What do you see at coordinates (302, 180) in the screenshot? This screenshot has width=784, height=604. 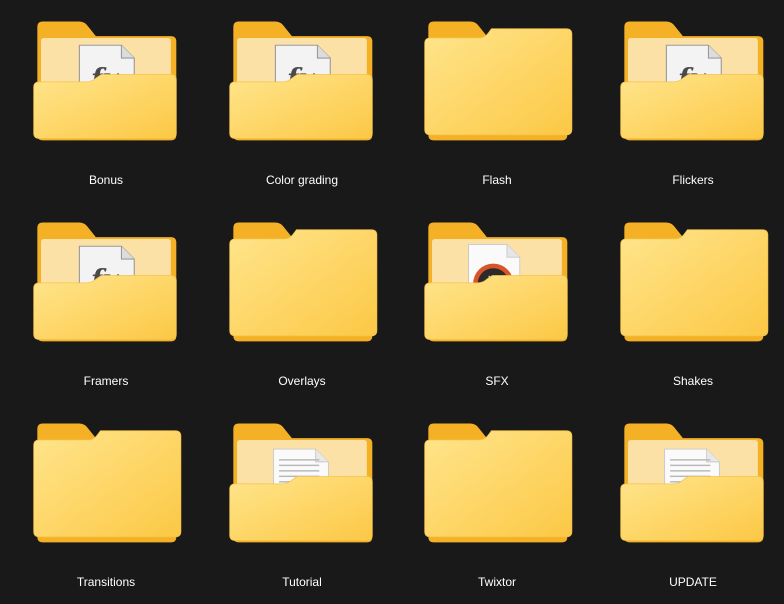 I see `folder-label: Color grading` at bounding box center [302, 180].